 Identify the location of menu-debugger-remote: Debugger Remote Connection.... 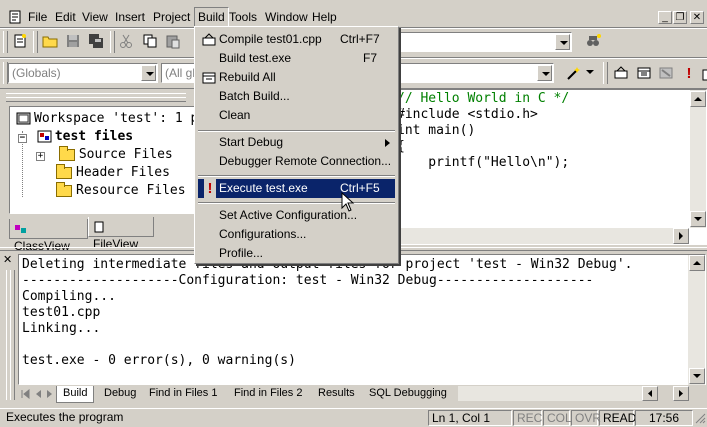
(296, 161).